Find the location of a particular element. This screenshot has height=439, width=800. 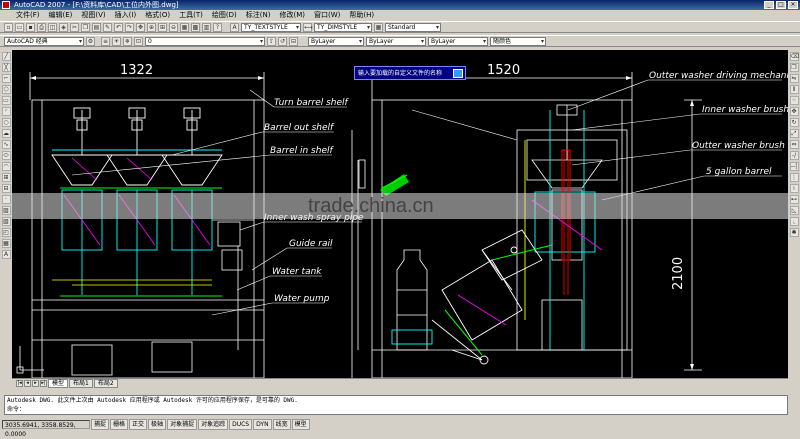

trim-icon: -/ is located at coordinates (794, 155).